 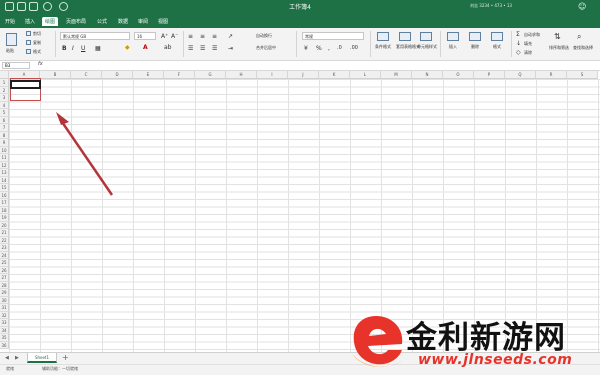 What do you see at coordinates (4, 83) in the screenshot?
I see `row-header: 1` at bounding box center [4, 83].